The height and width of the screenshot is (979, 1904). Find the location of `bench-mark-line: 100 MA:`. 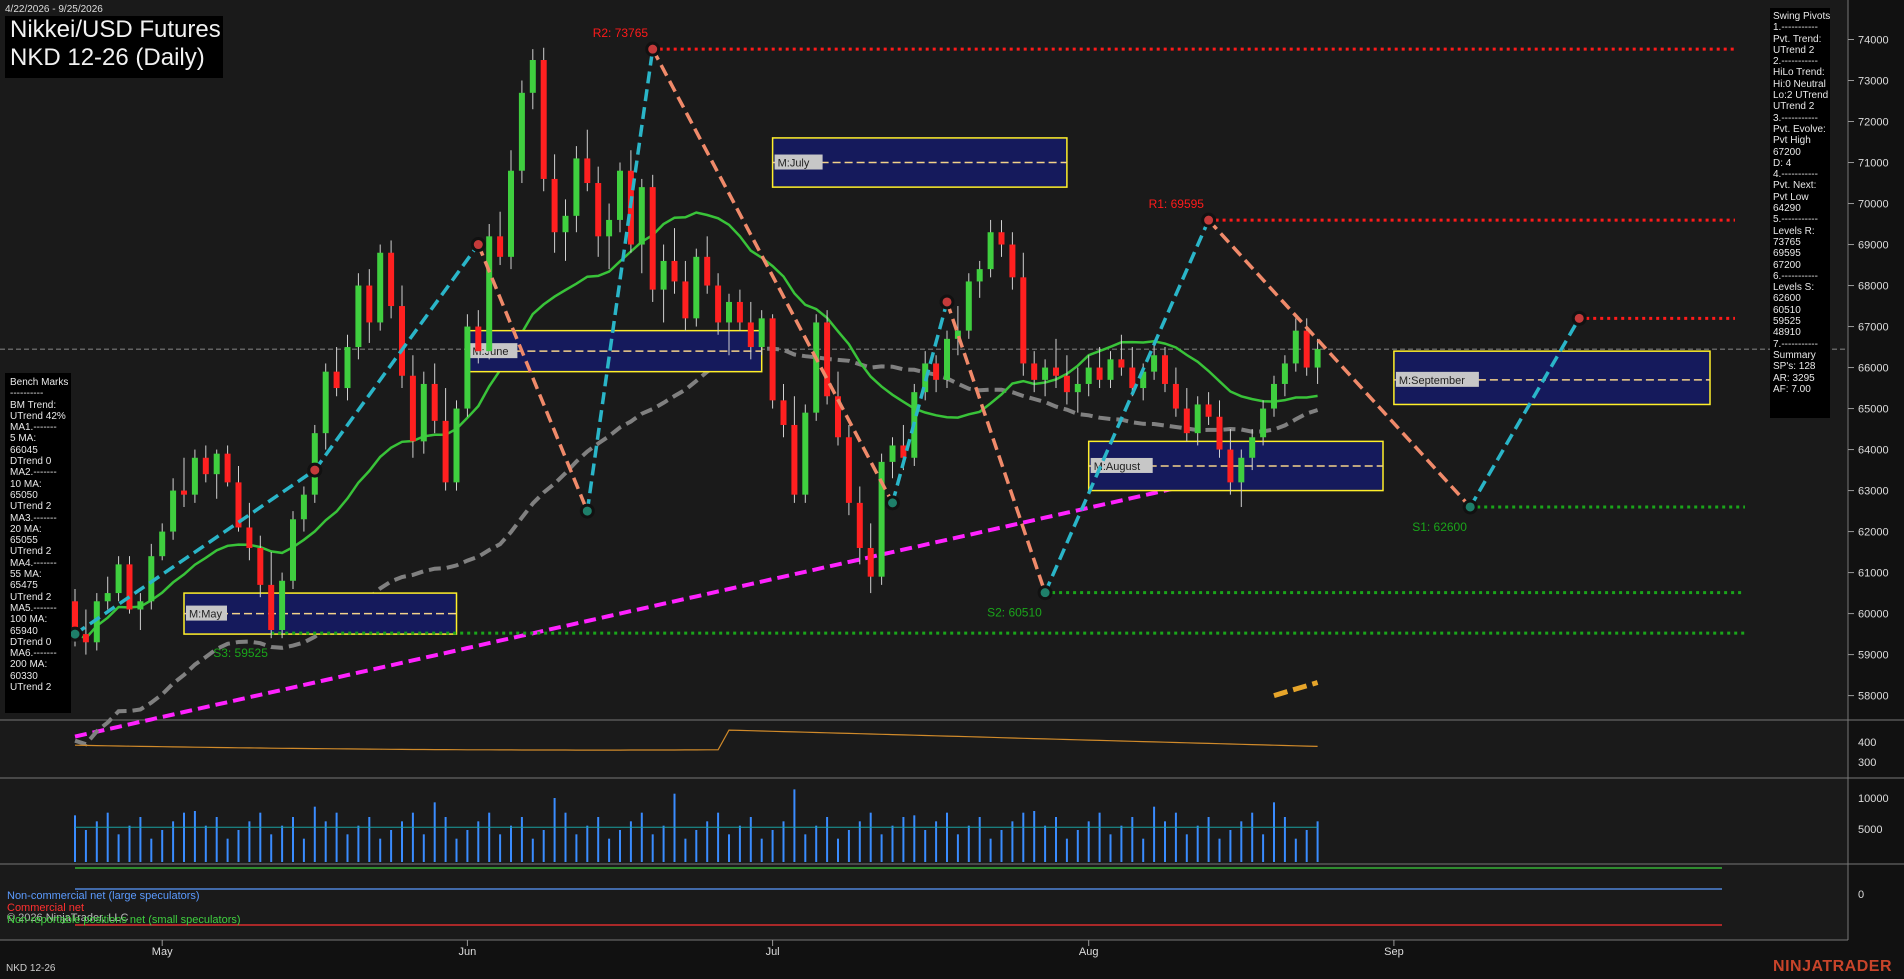

bench-mark-line: 100 MA: is located at coordinates (29, 620).